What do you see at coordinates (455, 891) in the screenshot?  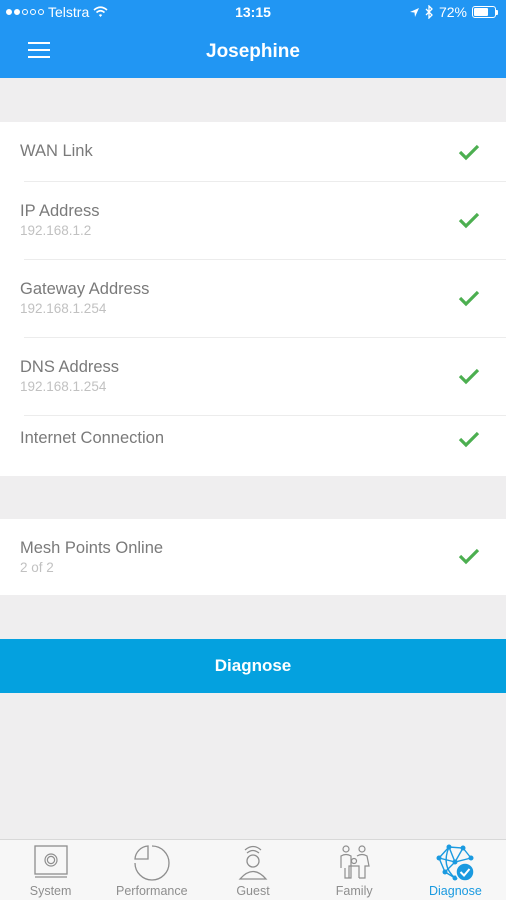 I see `tab-label: Diagnose` at bounding box center [455, 891].